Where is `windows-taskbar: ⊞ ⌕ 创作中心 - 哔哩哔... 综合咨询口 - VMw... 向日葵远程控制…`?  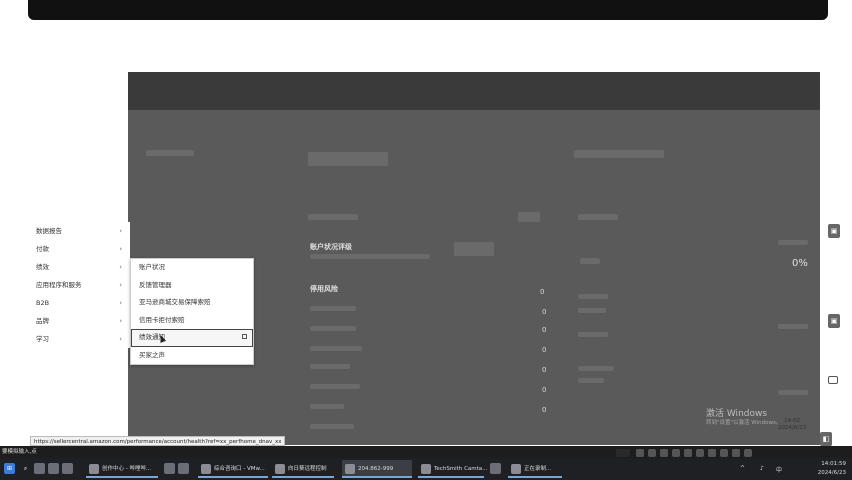 windows-taskbar: ⊞ ⌕ 创作中心 - 哔哩哔... 综合咨询口 - VMw... 向日葵远程控制… is located at coordinates (426, 469).